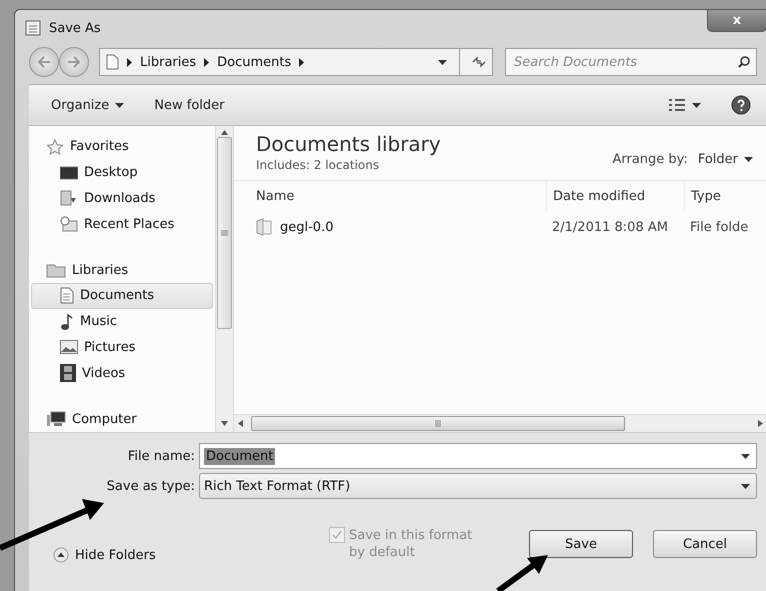 This screenshot has height=591, width=766. I want to click on picture-icon, so click(69, 347).